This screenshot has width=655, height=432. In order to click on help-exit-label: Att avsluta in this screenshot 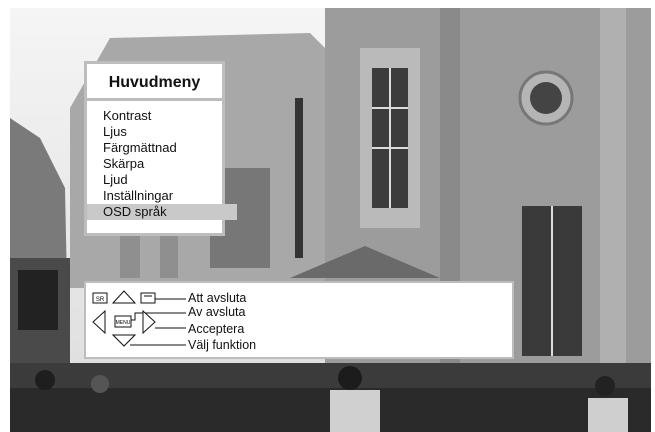, I will do `click(217, 298)`.